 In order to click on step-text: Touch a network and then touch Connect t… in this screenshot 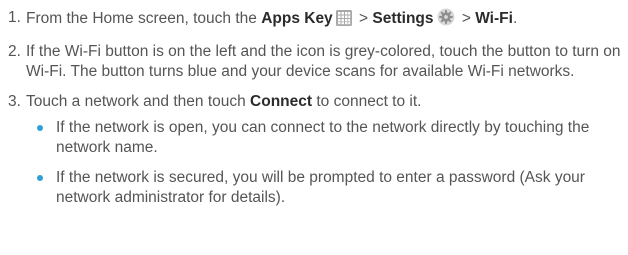, I will do `click(224, 101)`.